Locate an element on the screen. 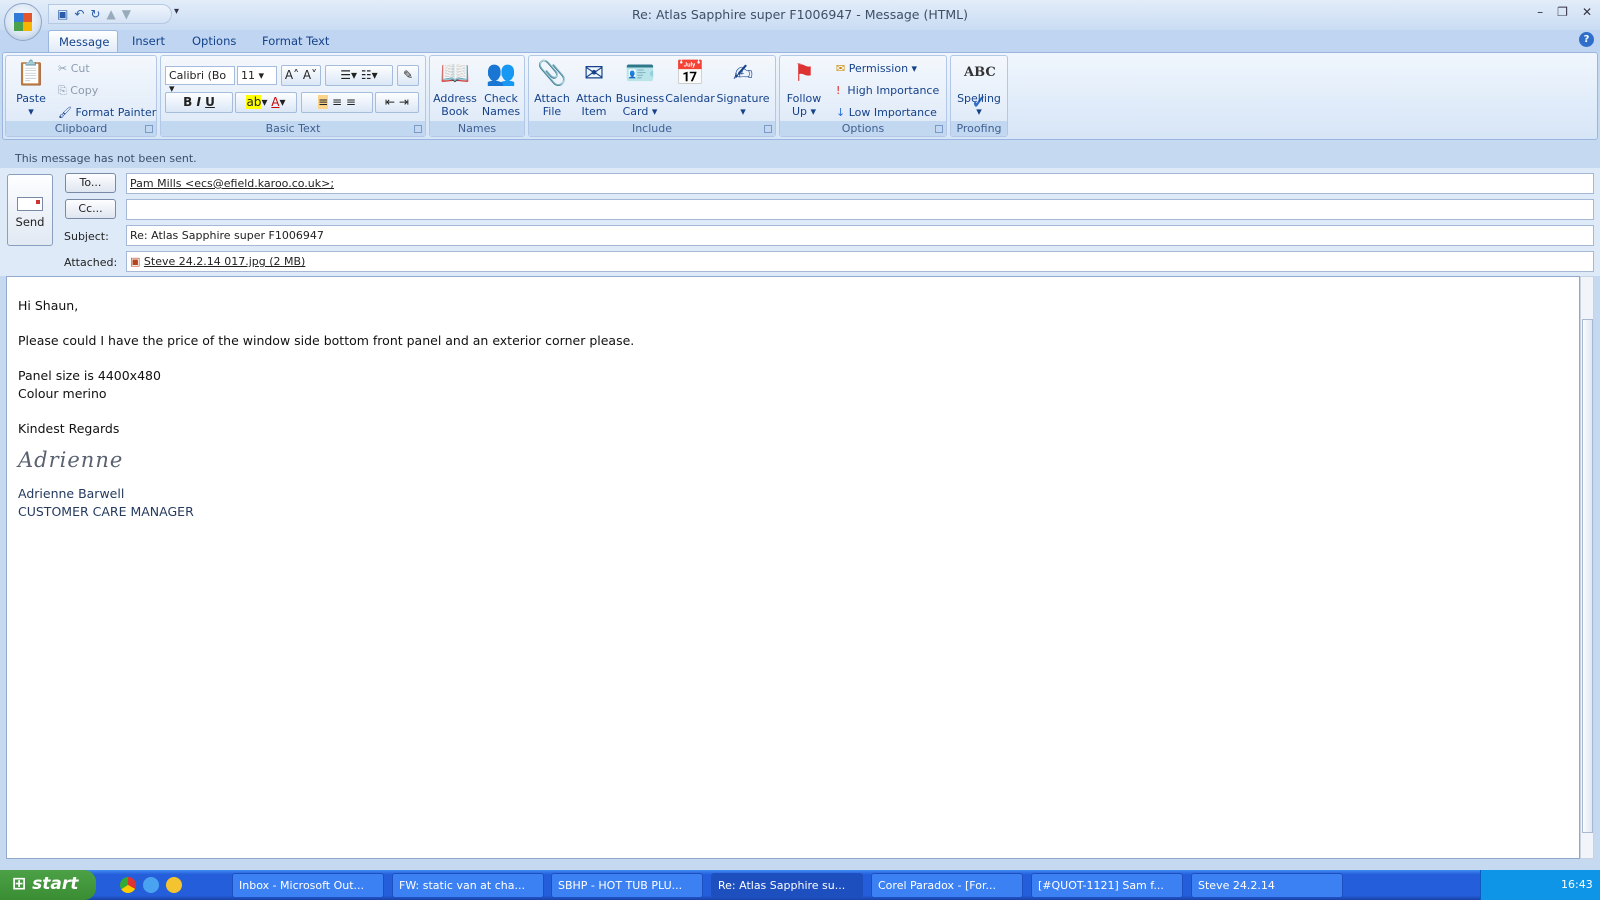 The width and height of the screenshot is (1600, 900). check-names-button: 👥 Check Names is located at coordinates (501, 88).